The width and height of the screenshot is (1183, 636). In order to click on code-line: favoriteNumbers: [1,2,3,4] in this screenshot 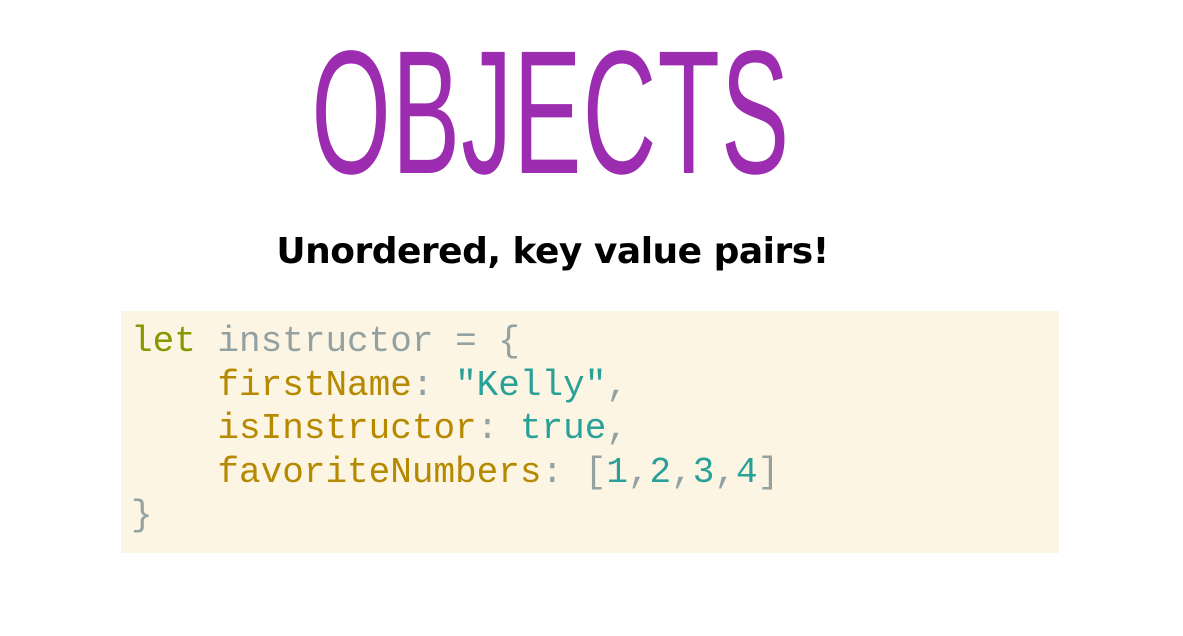, I will do `click(455, 473)`.